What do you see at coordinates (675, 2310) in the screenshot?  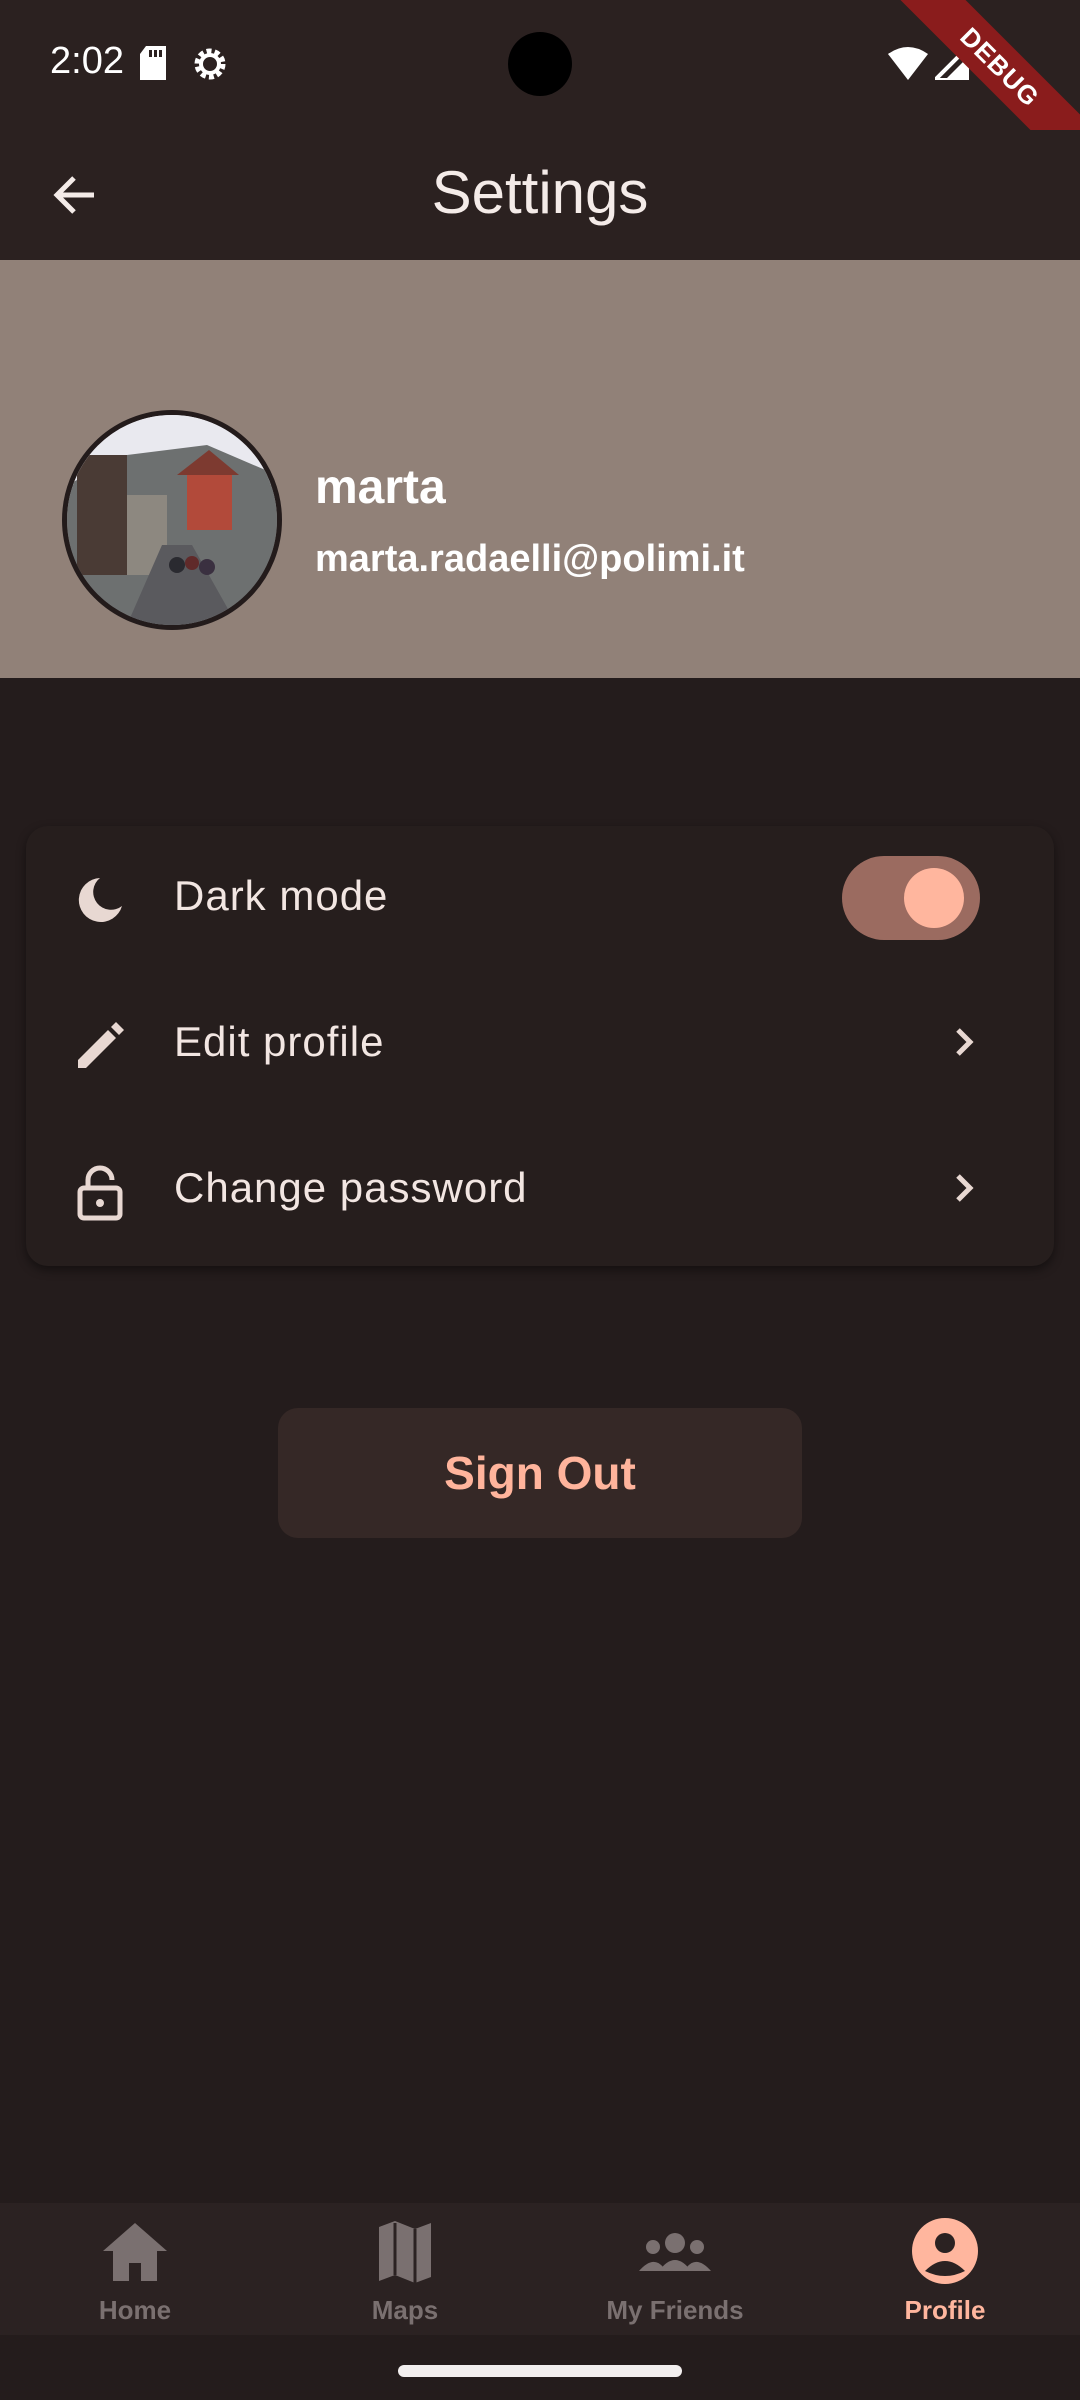 I see `nav-label-my-friends: My Friends` at bounding box center [675, 2310].